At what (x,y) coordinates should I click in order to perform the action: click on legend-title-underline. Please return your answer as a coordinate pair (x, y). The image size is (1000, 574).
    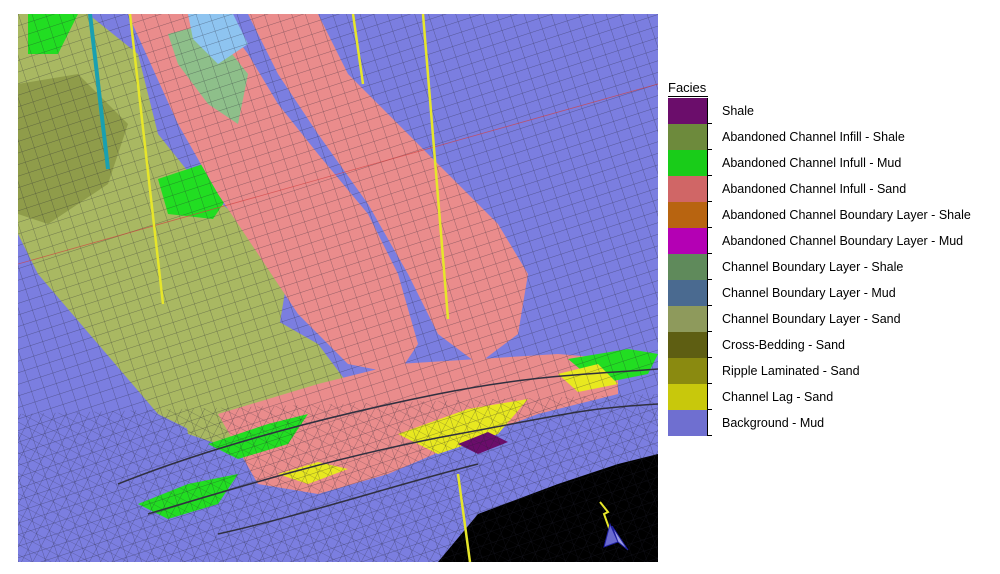
    Looking at the image, I should click on (688, 96).